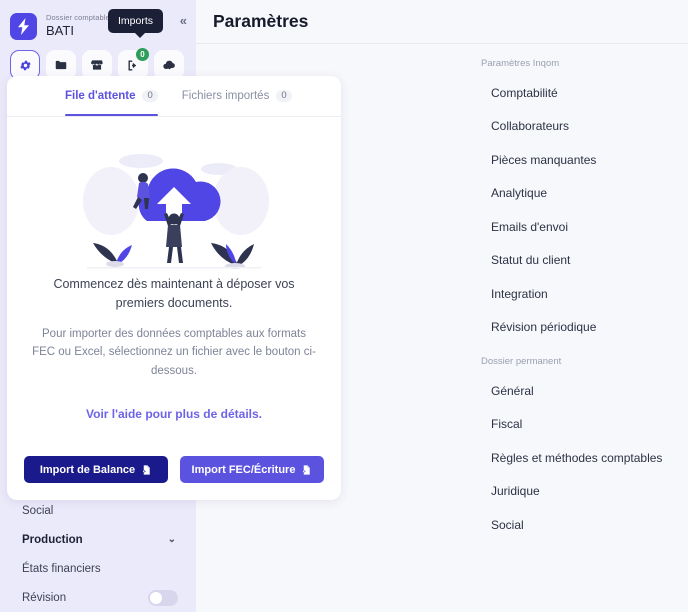  I want to click on collapse-sidebar-button: «, so click(183, 20).